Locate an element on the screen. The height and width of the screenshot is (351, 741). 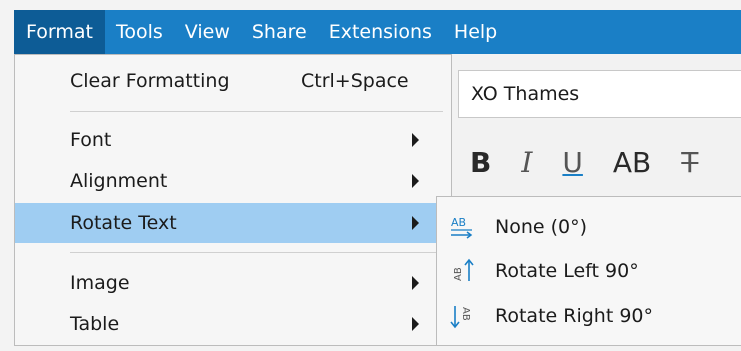
font-name-field: XO Thames is located at coordinates (599, 94).